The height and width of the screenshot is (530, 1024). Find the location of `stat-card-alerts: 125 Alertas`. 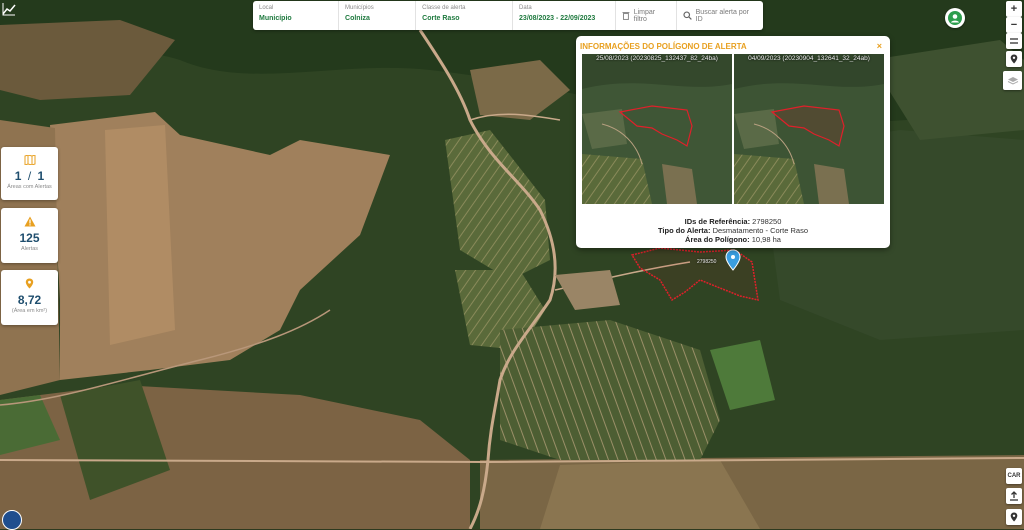

stat-card-alerts: 125 Alertas is located at coordinates (29, 235).